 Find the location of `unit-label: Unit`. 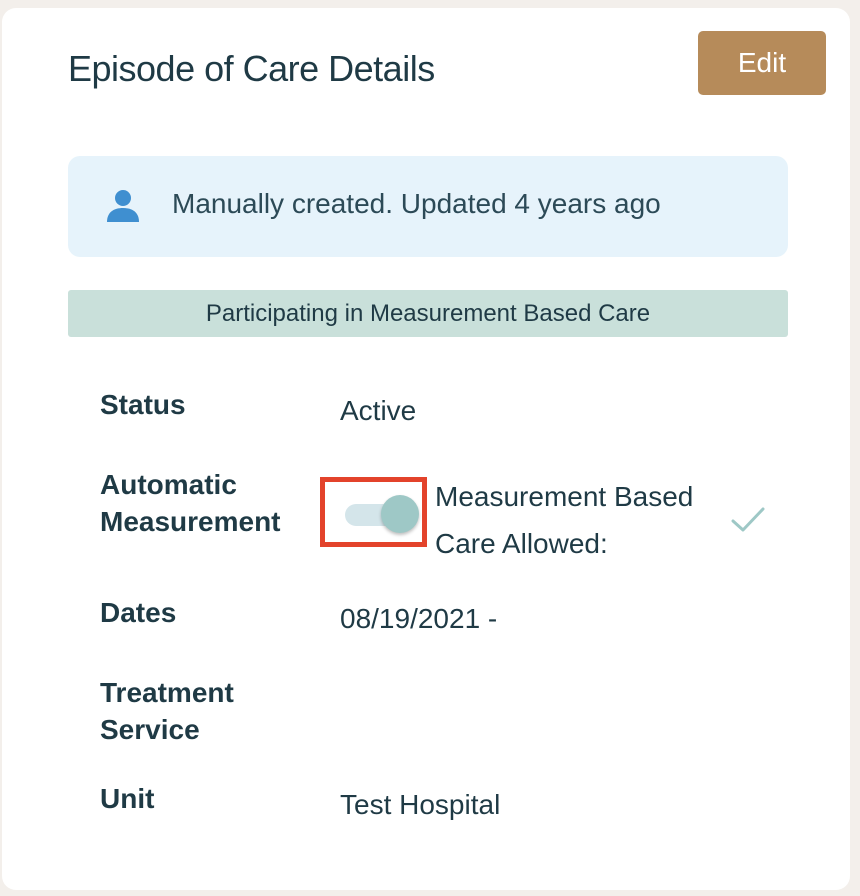

unit-label: Unit is located at coordinates (127, 798).